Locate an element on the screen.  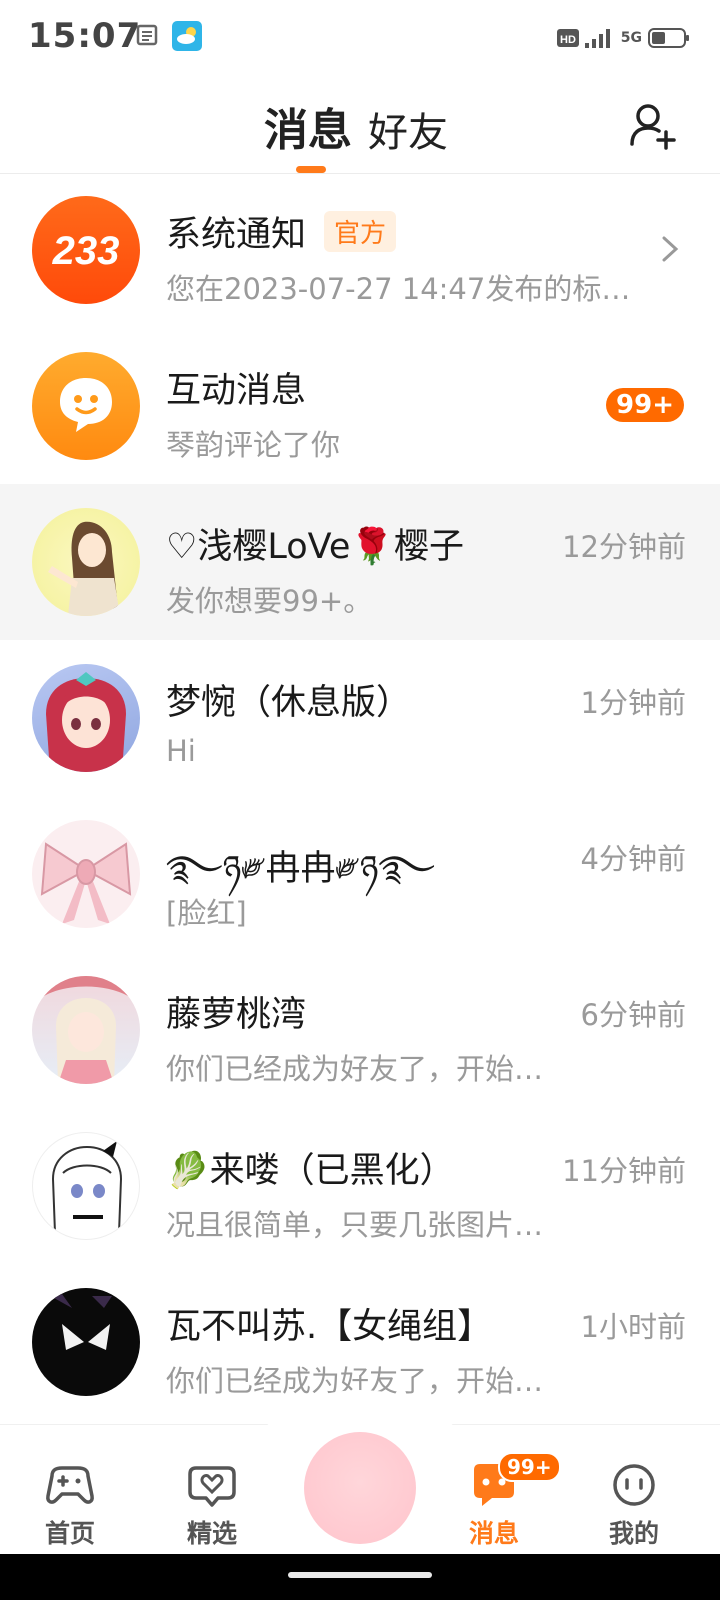
conversation-time: 1分钟前 is located at coordinates (633, 703).